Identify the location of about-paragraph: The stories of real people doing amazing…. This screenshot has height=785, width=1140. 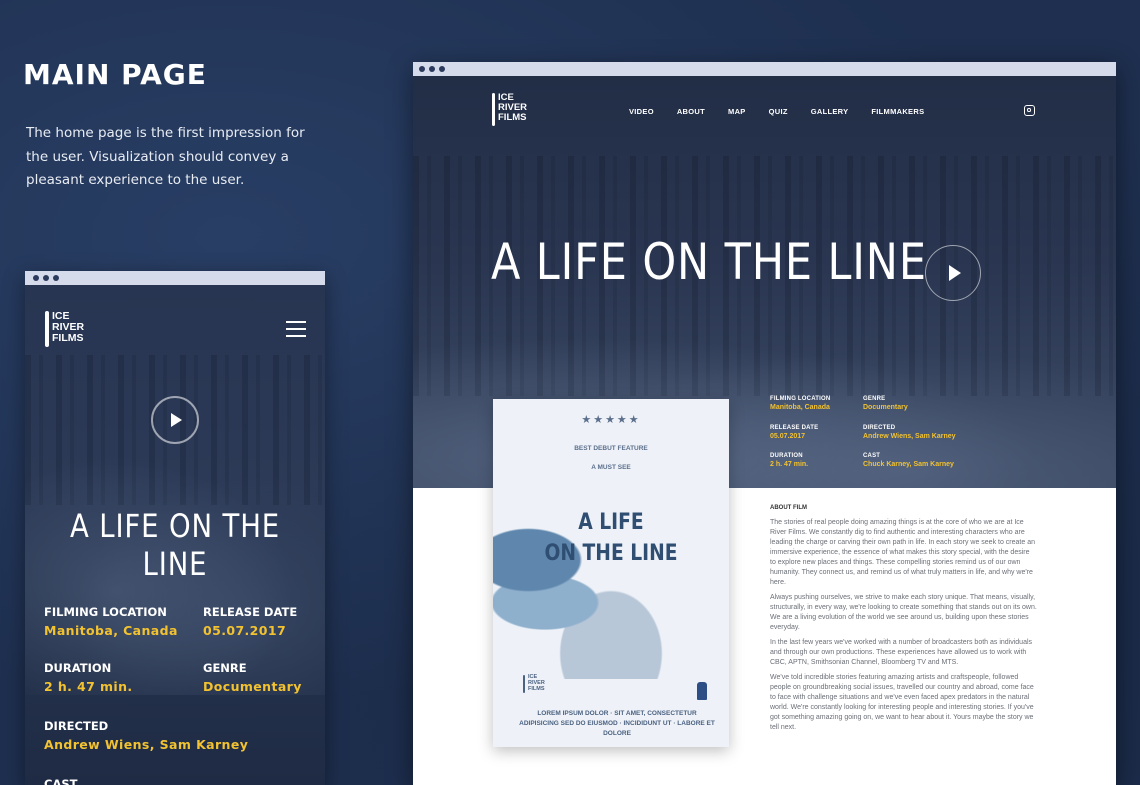
(902, 552).